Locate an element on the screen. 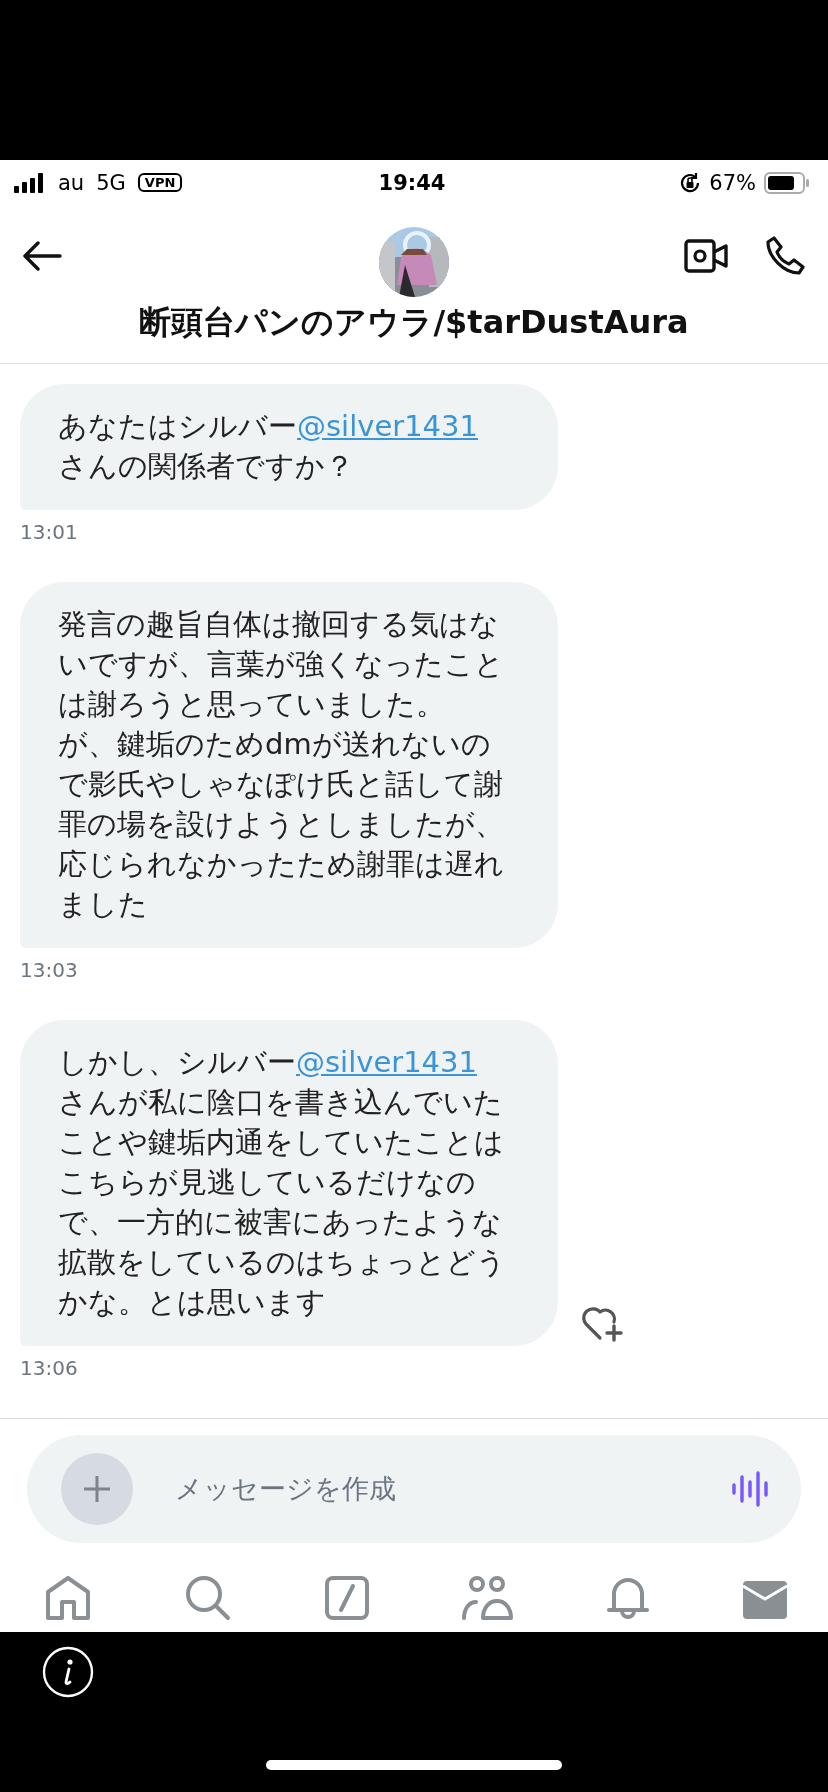 This screenshot has height=1792, width=828. search-icon is located at coordinates (208, 1598).